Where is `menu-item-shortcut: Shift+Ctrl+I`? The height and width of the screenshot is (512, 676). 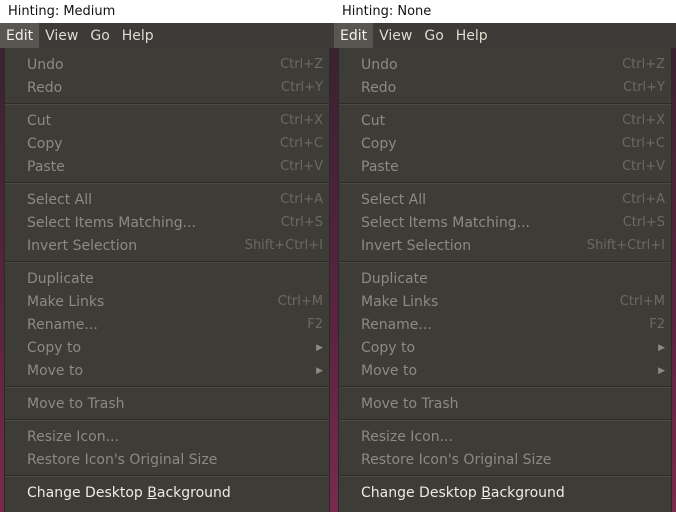
menu-item-shortcut: Shift+Ctrl+I is located at coordinates (283, 245).